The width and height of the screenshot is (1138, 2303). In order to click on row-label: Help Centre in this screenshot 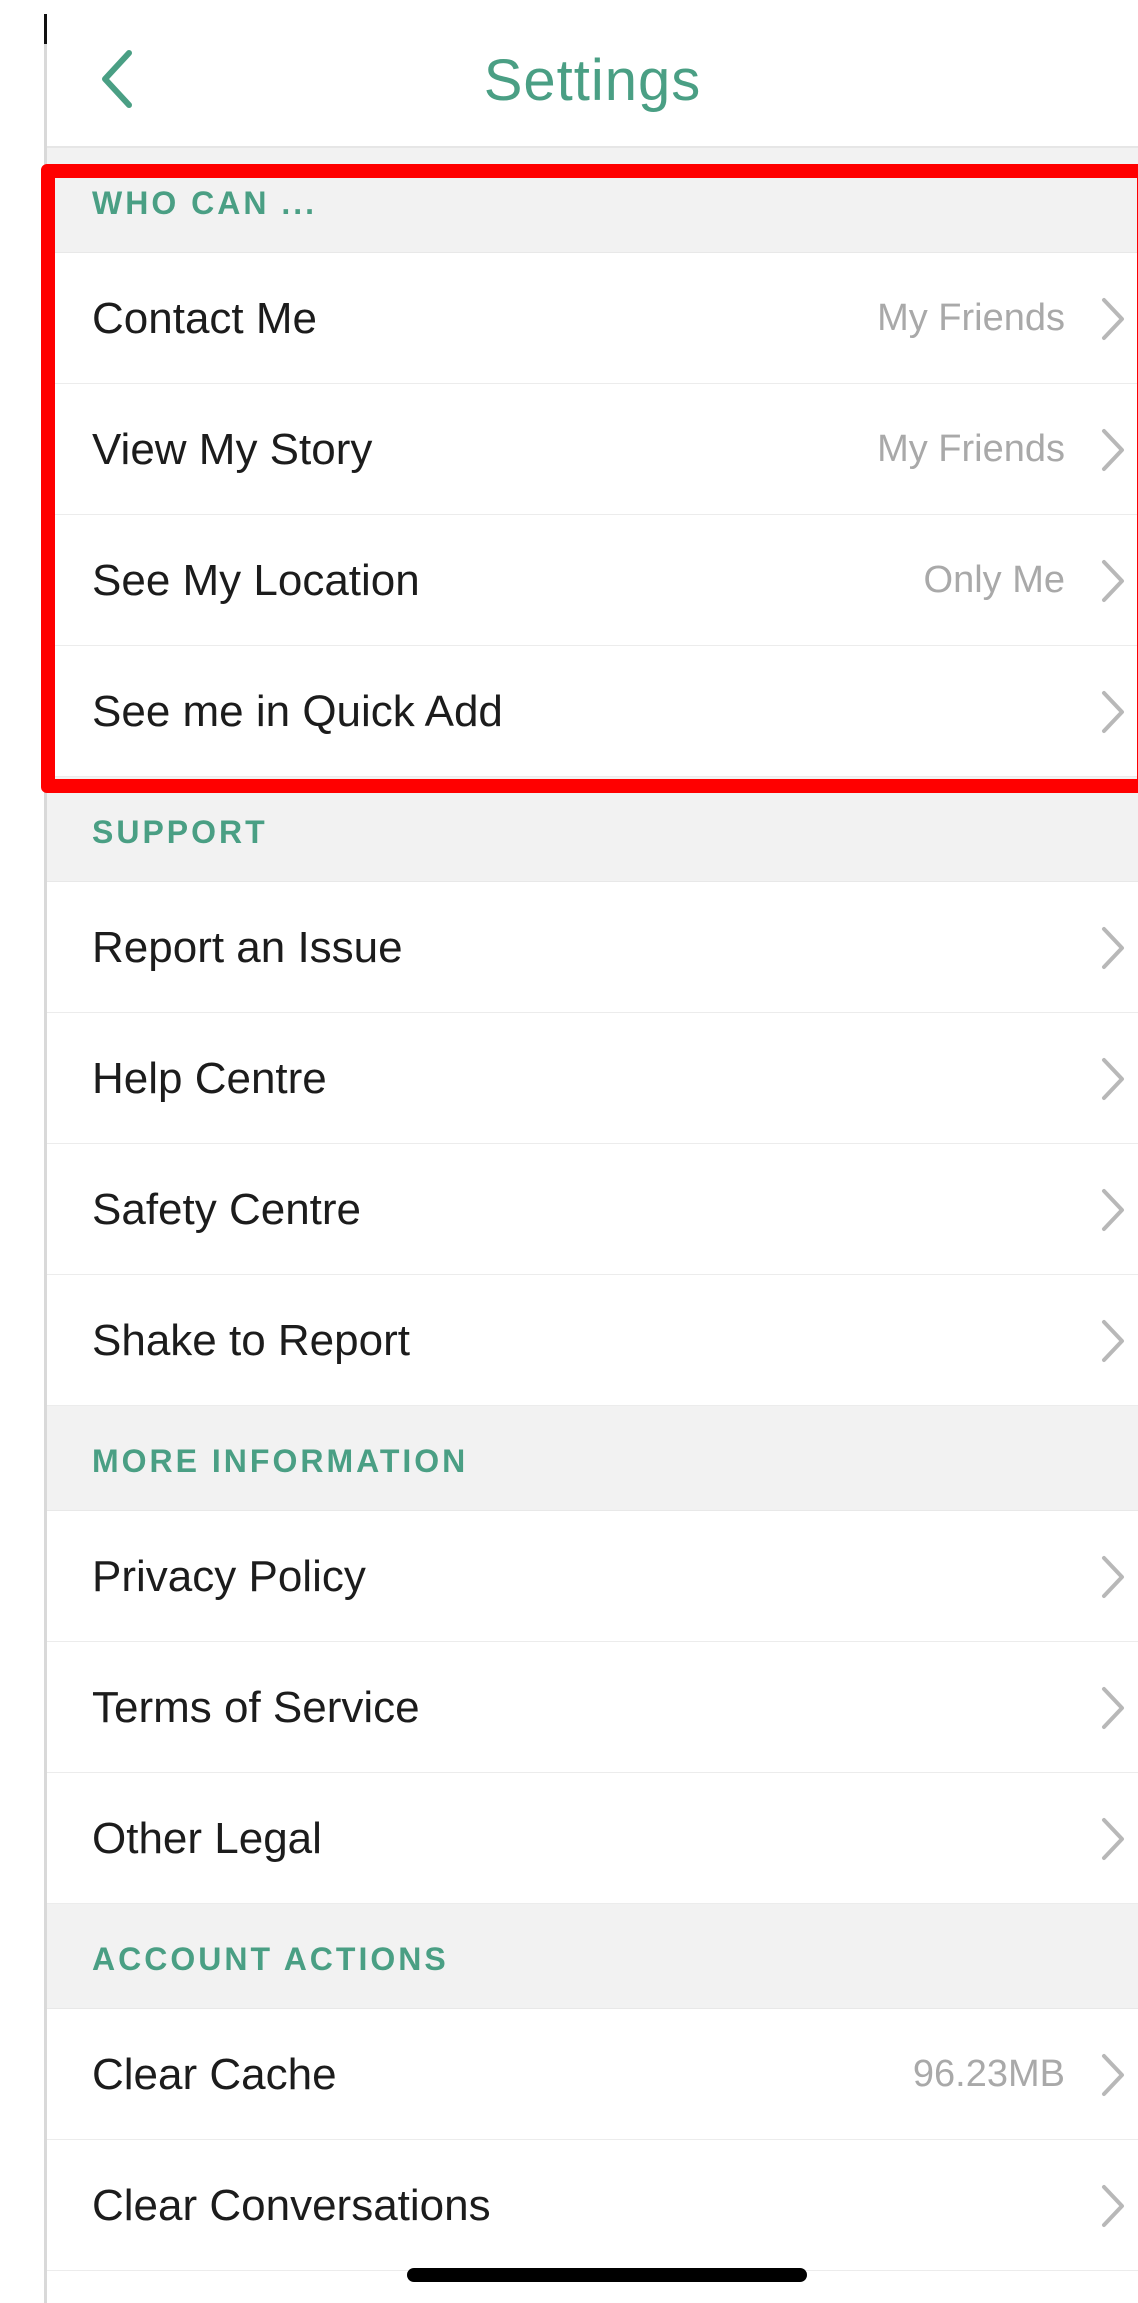, I will do `click(209, 1078)`.